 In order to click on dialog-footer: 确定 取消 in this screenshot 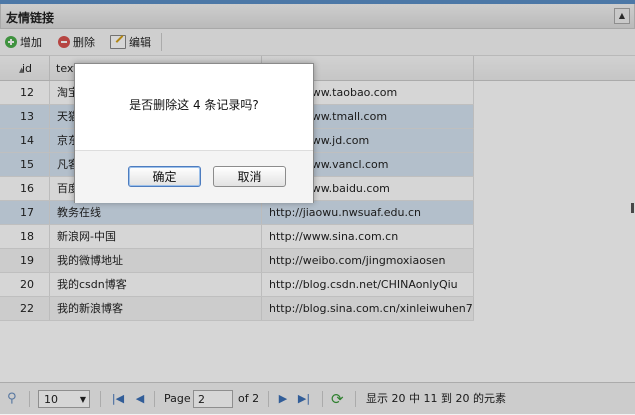, I will do `click(194, 176)`.